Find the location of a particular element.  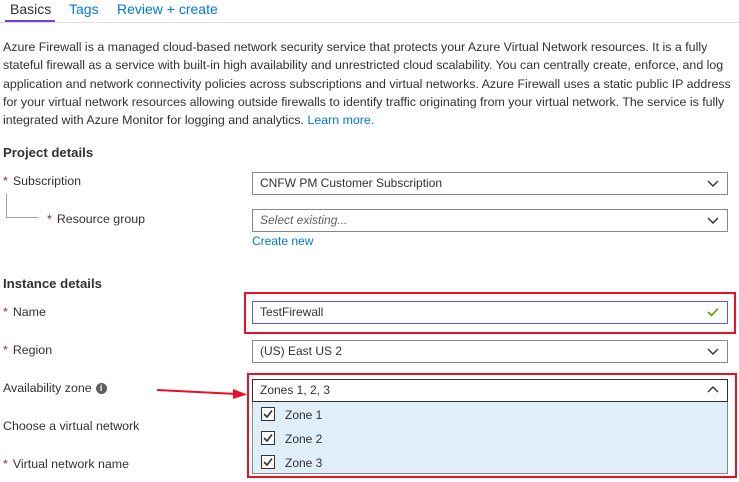

region-dropdown: (US) East US 2 is located at coordinates (490, 351).